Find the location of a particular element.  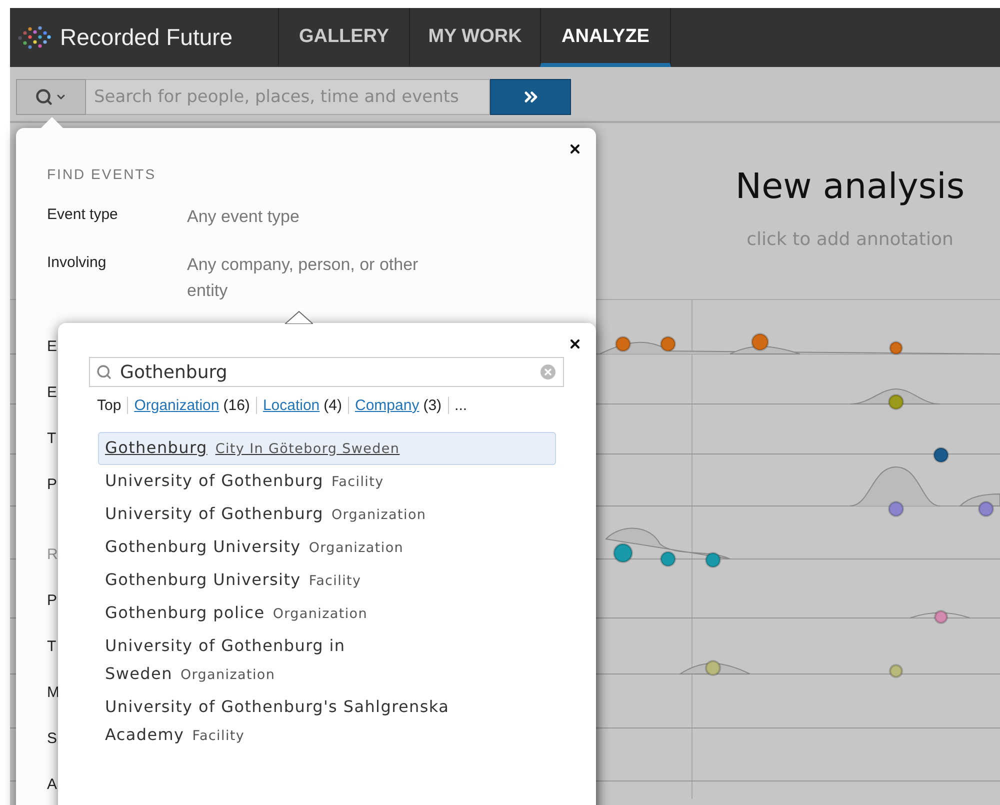

result-item: Gothenburg City In Göteborg Sweden is located at coordinates (327, 448).